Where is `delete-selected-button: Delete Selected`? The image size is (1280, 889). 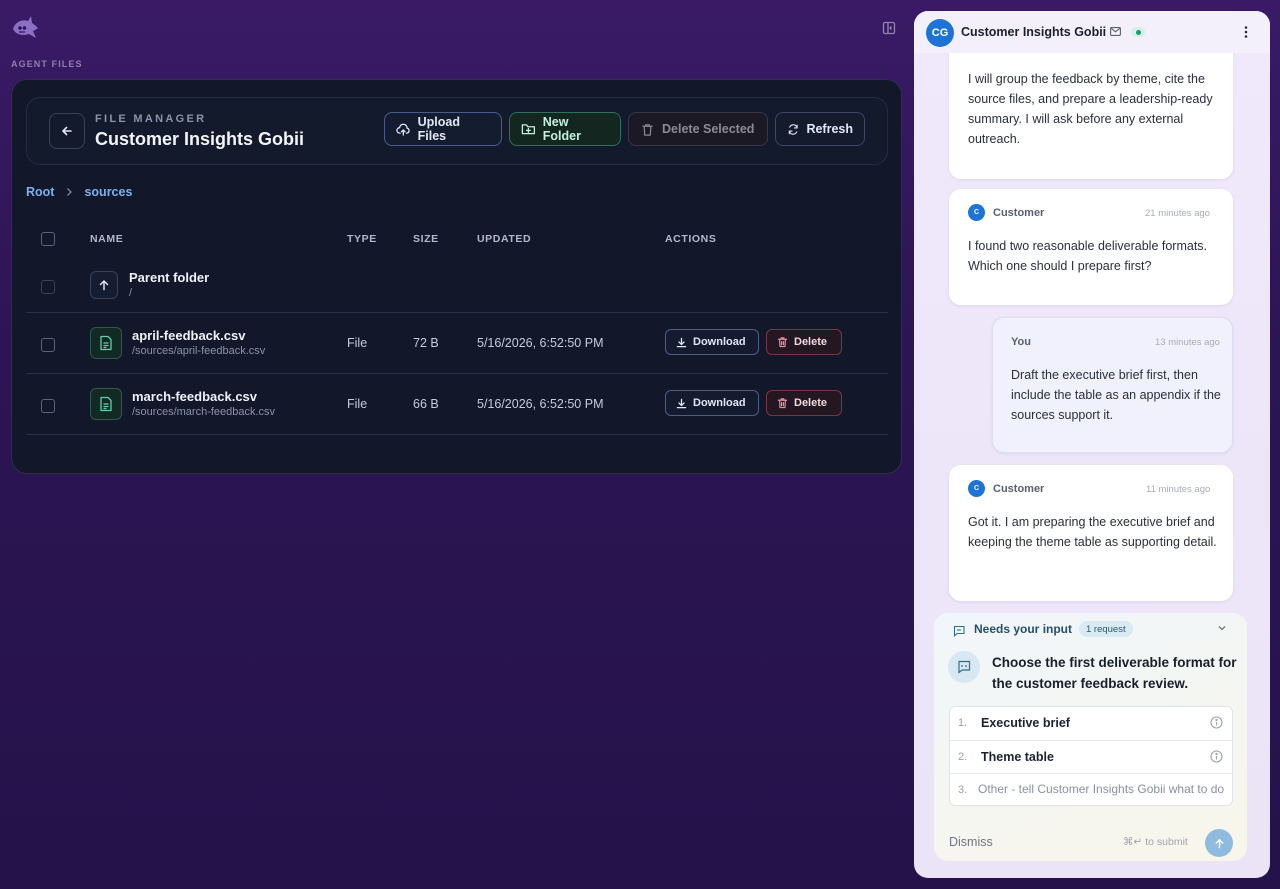 delete-selected-button: Delete Selected is located at coordinates (698, 129).